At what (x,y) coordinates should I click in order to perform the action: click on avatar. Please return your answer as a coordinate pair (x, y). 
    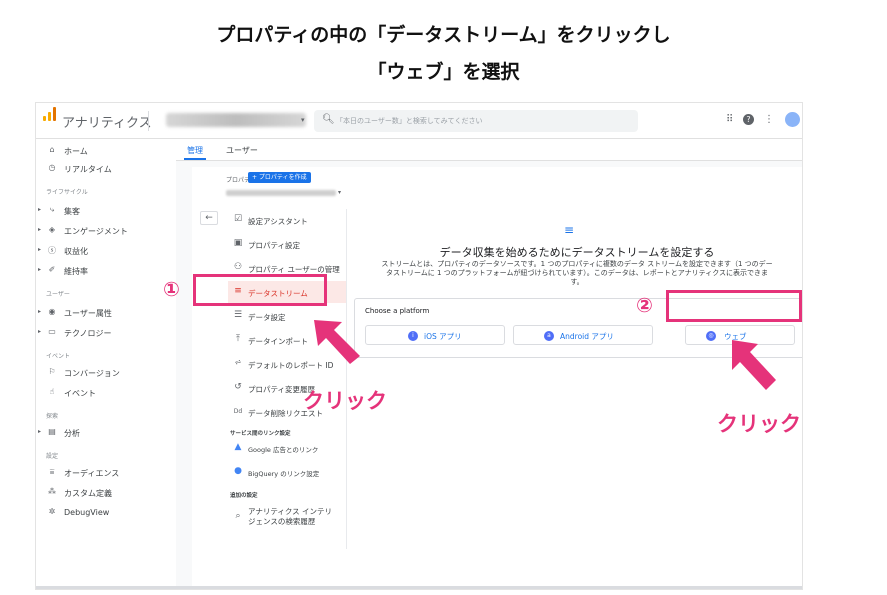
    Looking at the image, I should click on (792, 119).